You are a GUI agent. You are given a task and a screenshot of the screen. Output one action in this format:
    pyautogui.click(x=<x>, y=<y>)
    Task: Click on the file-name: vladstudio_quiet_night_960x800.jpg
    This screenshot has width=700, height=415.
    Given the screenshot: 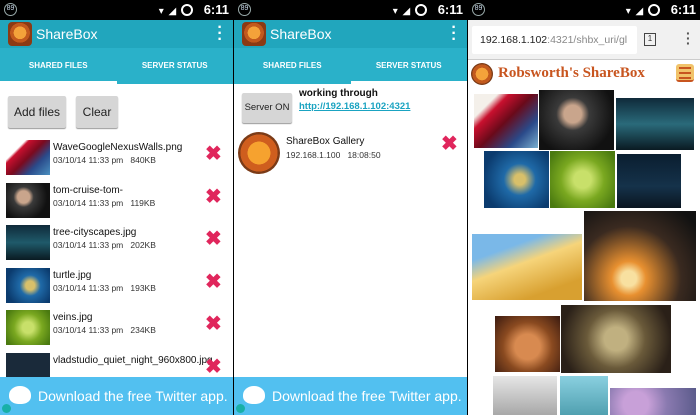 What is the action you would take?
    pyautogui.click(x=133, y=360)
    